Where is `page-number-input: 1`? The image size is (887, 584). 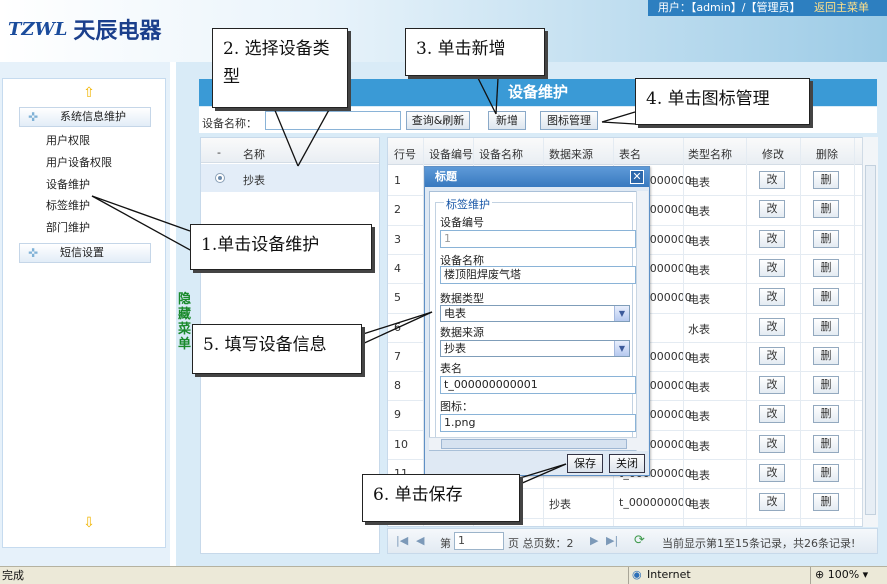 page-number-input: 1 is located at coordinates (479, 541).